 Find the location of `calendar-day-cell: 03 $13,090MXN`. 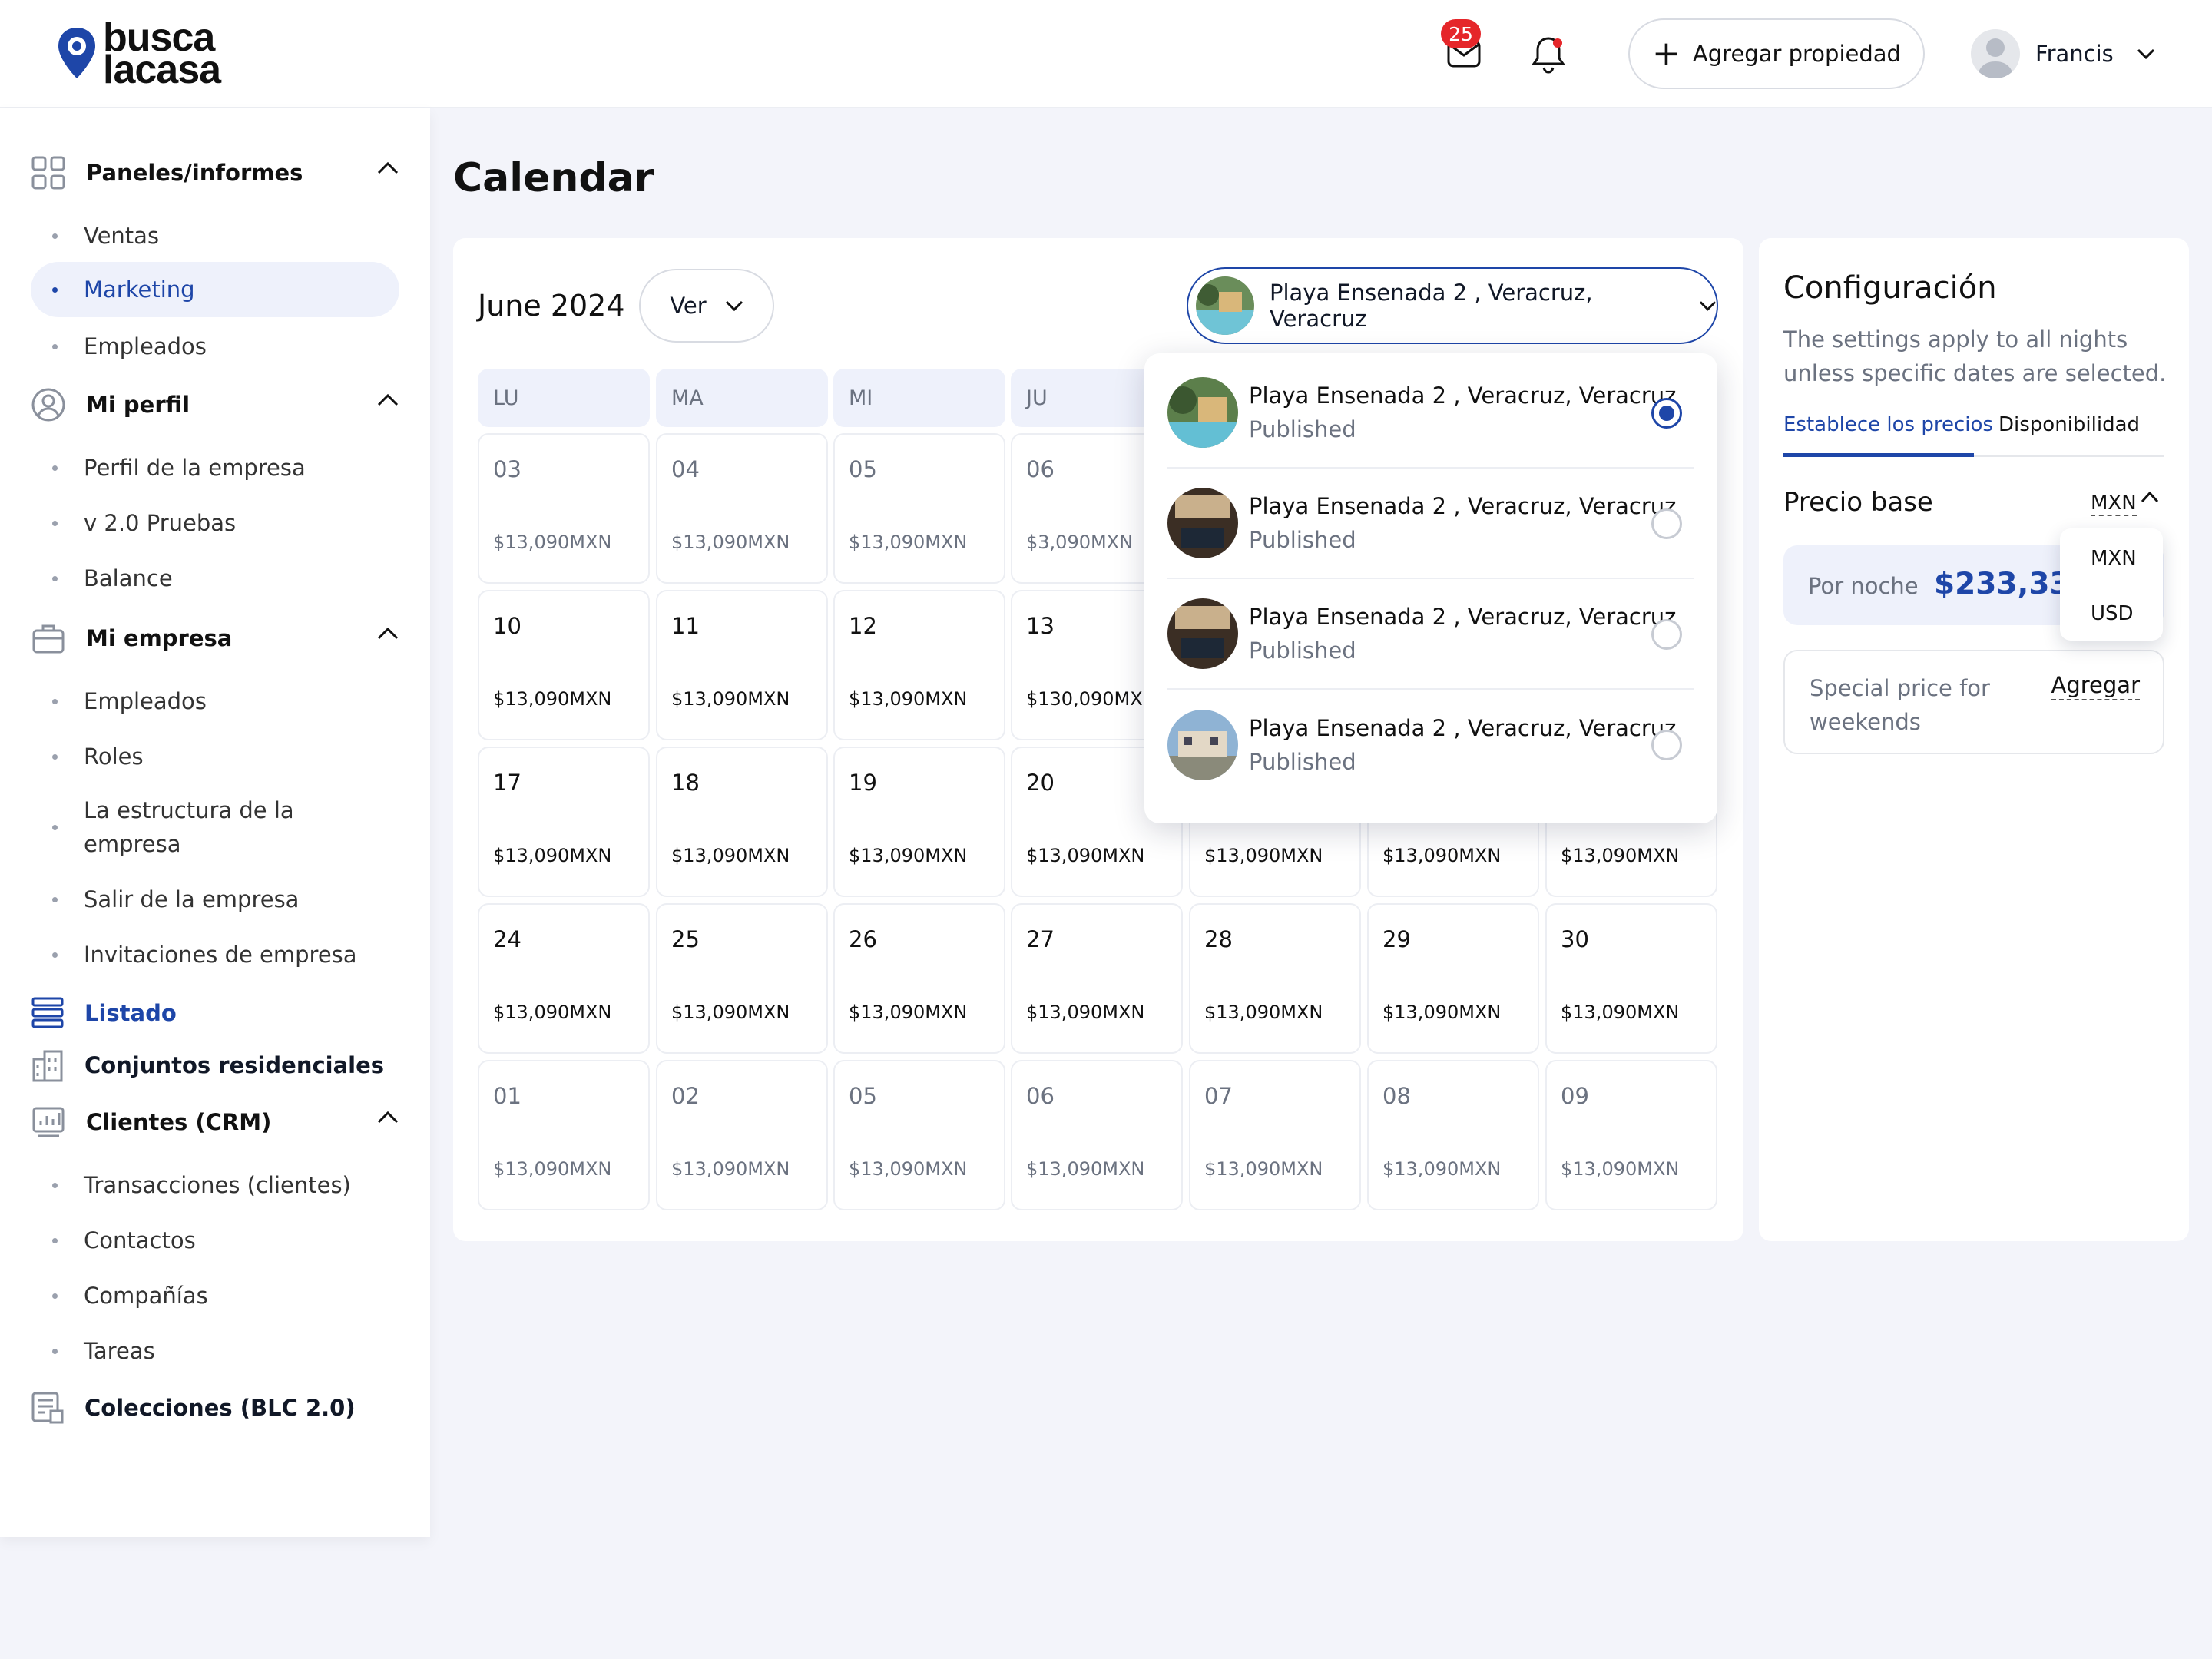

calendar-day-cell: 03 $13,090MXN is located at coordinates (564, 509).